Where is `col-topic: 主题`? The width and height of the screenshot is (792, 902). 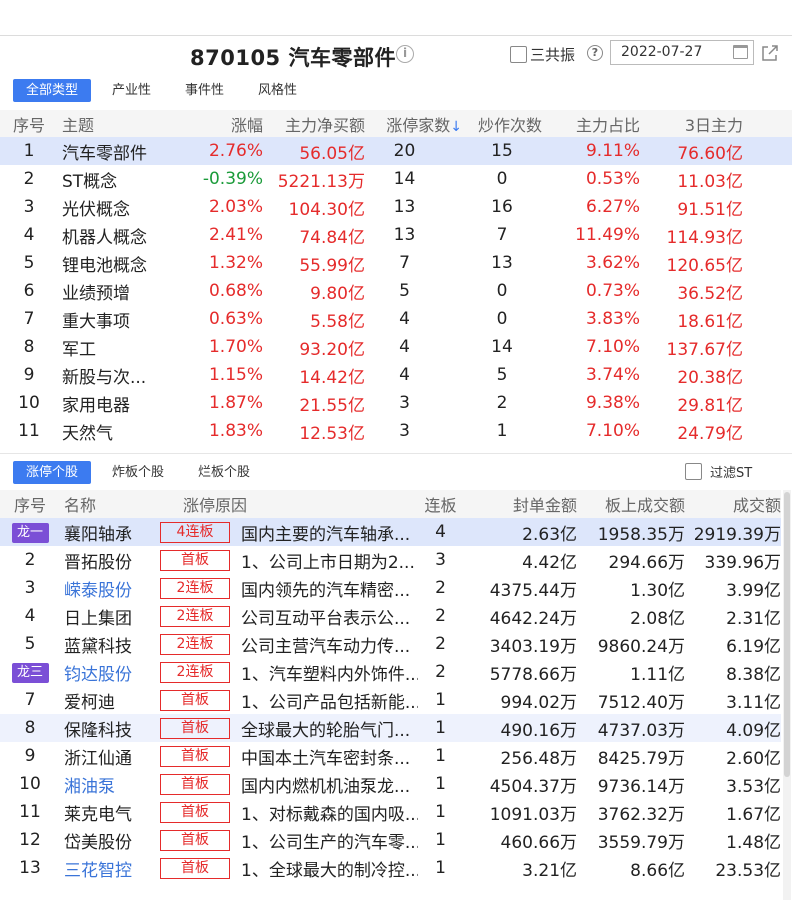
col-topic: 主题 is located at coordinates (125, 123).